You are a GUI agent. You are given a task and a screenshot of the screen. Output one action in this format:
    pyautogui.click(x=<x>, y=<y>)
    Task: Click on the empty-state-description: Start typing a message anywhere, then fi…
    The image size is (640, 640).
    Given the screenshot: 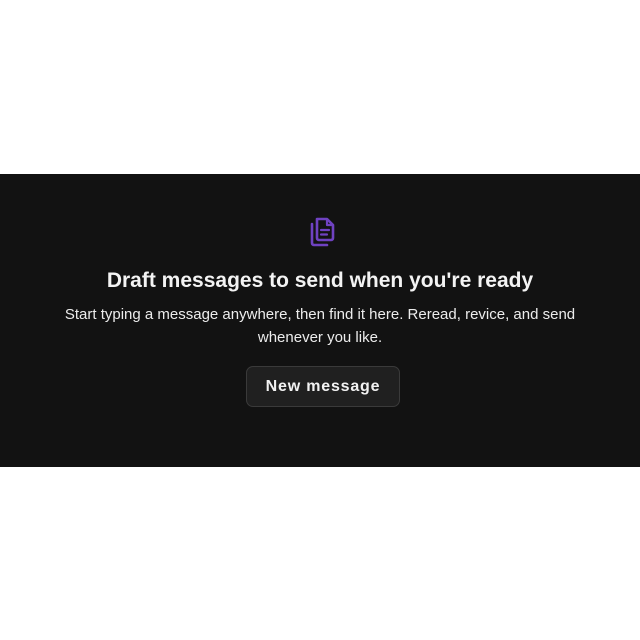 What is the action you would take?
    pyautogui.click(x=320, y=326)
    